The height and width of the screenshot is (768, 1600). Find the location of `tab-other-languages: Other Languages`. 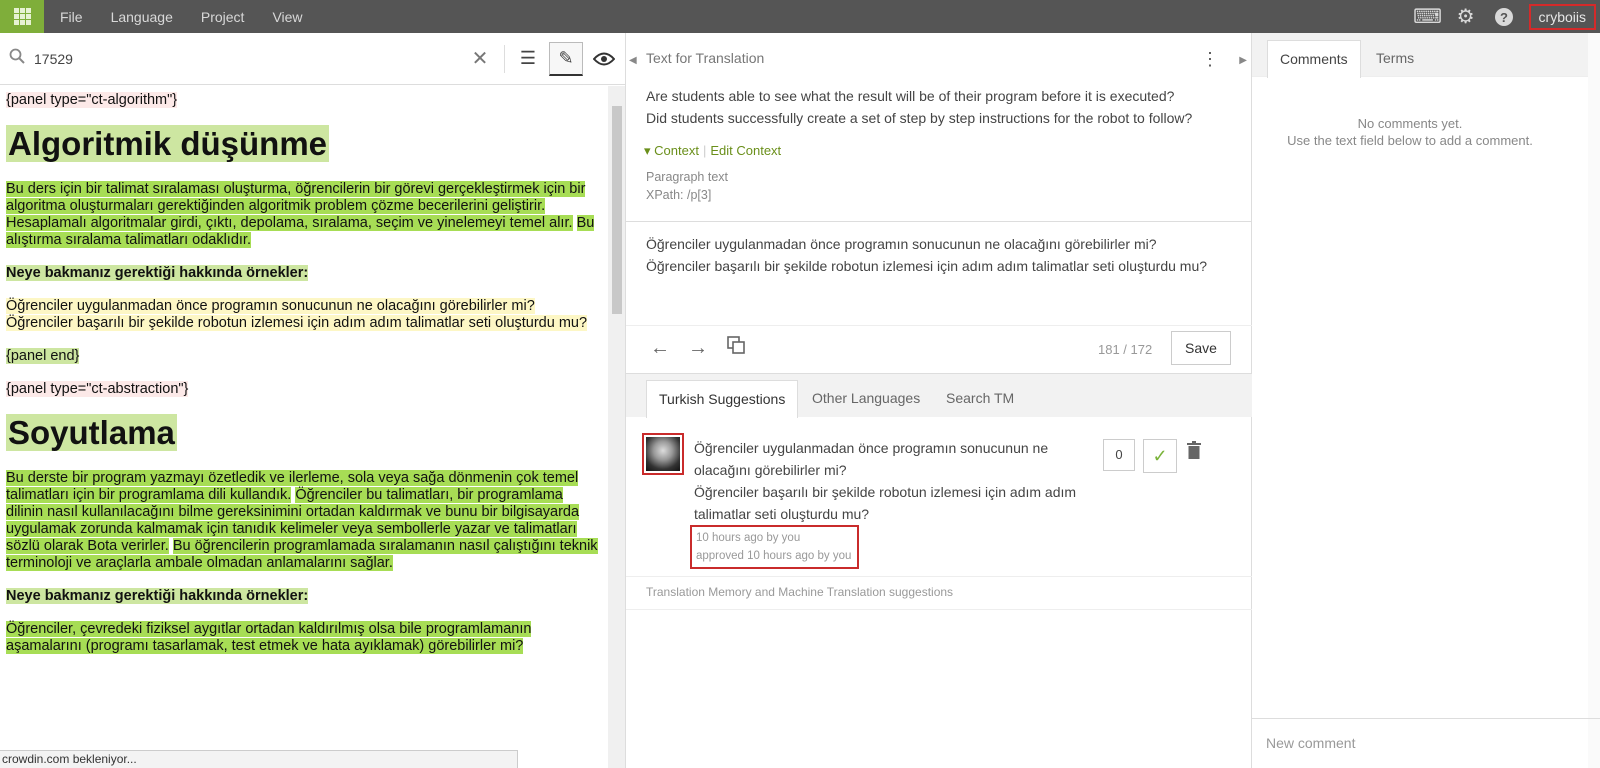

tab-other-languages: Other Languages is located at coordinates (866, 399).